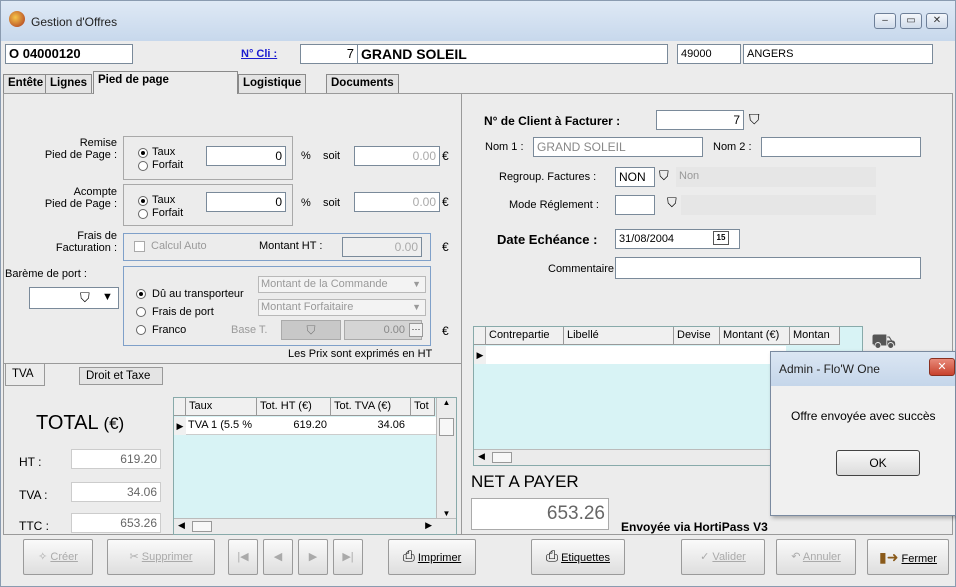 This screenshot has height=587, width=956. What do you see at coordinates (143, 201) in the screenshot?
I see `acompte-taux-radio` at bounding box center [143, 201].